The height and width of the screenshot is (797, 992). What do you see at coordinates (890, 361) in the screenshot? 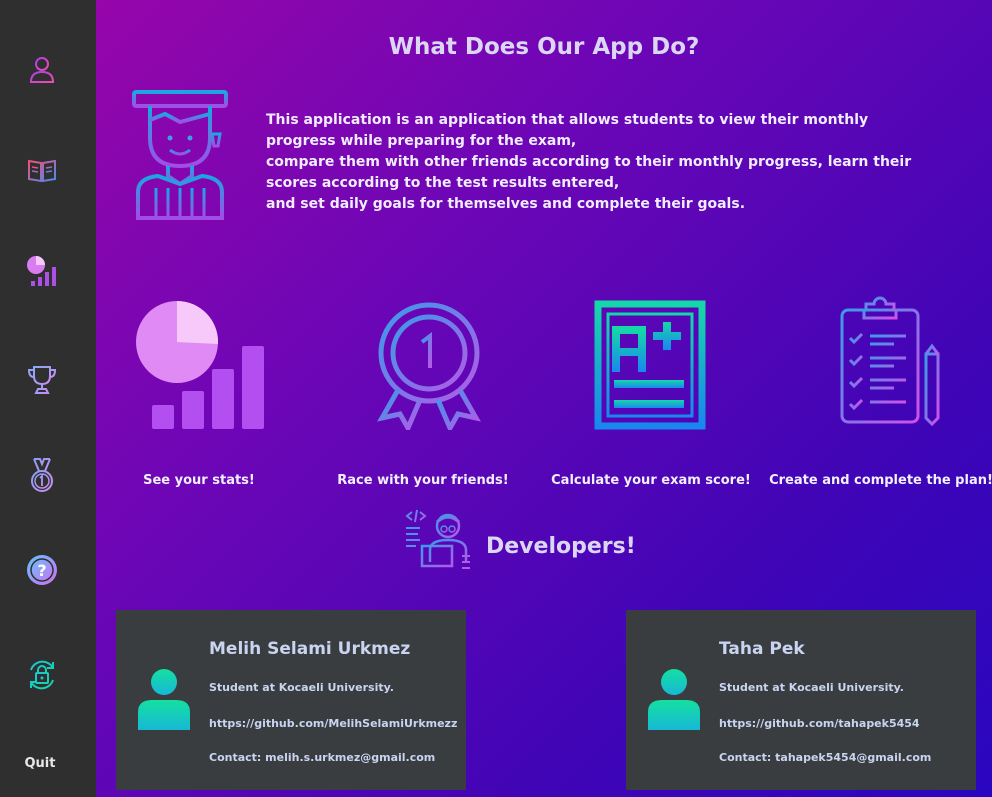
I see `checklist-clipboard-icon` at bounding box center [890, 361].